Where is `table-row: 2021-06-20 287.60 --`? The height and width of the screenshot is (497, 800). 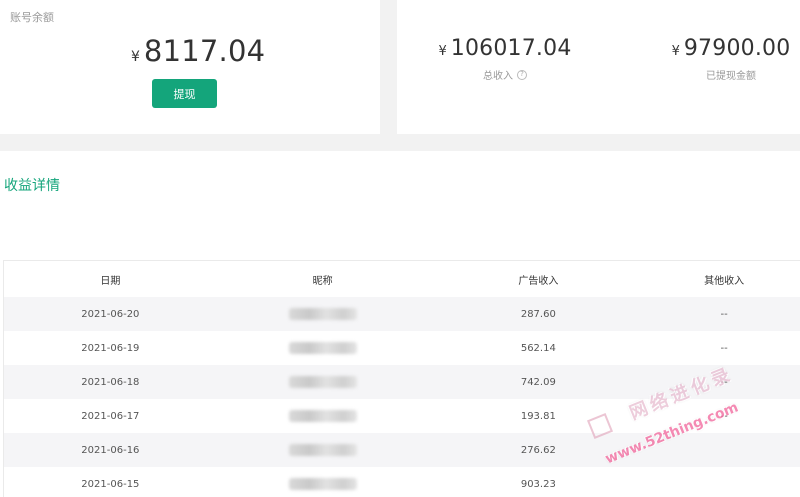 table-row: 2021-06-20 287.60 -- is located at coordinates (402, 314).